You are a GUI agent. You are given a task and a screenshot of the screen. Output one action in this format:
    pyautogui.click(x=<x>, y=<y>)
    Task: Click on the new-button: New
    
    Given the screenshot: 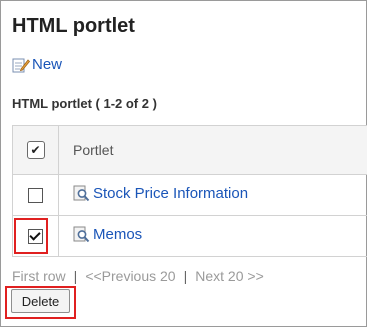 What is the action you would take?
    pyautogui.click(x=37, y=64)
    